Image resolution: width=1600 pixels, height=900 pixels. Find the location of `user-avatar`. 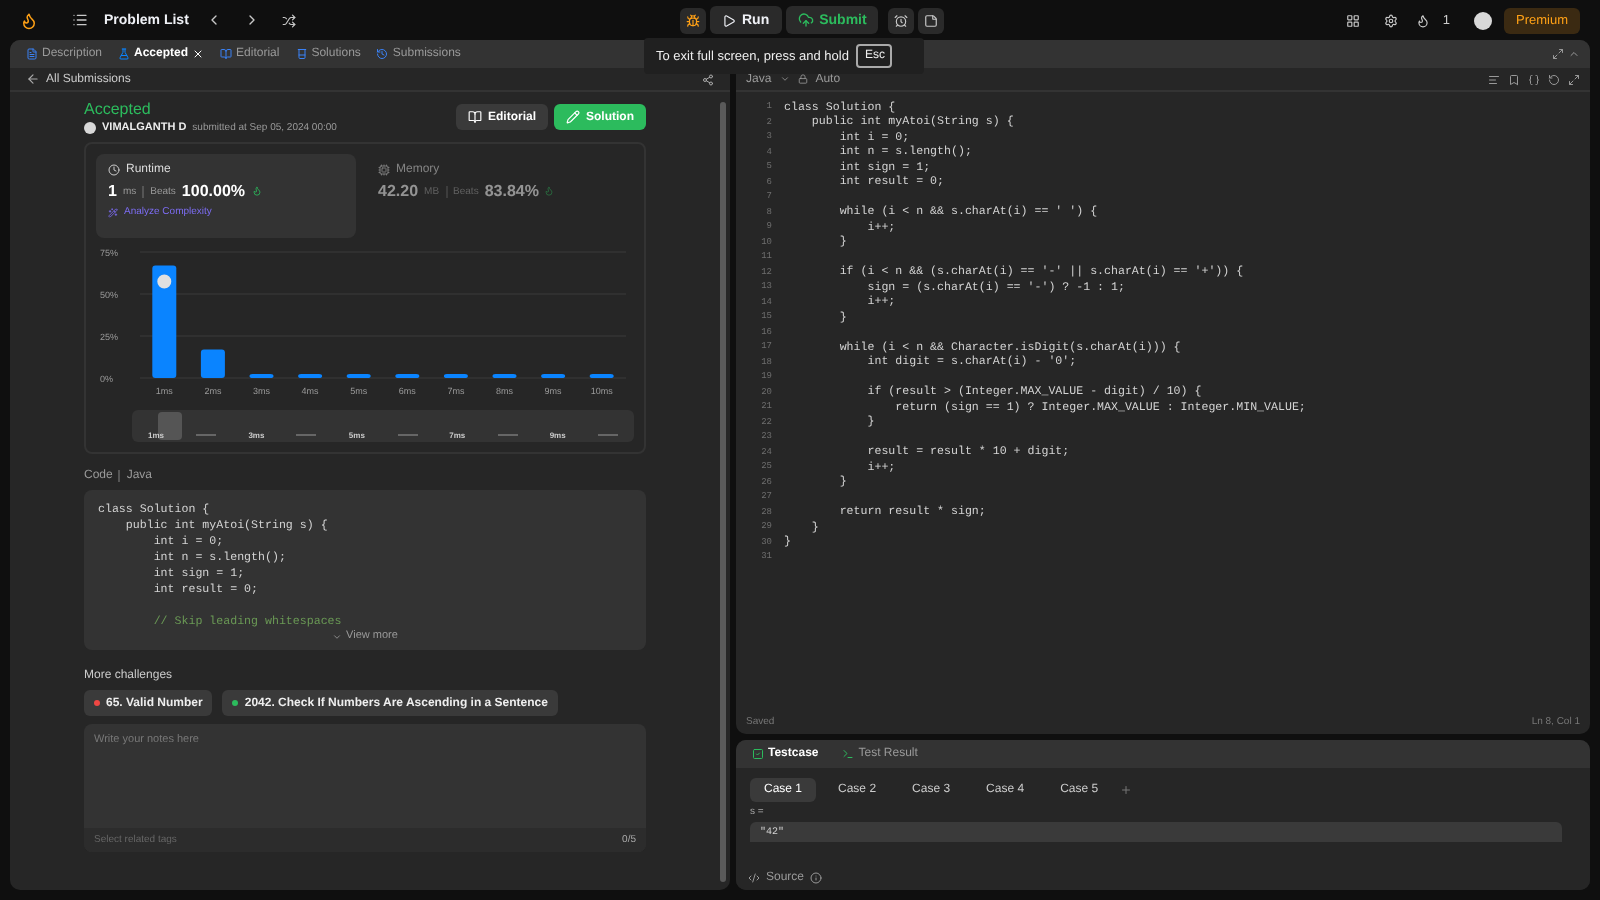

user-avatar is located at coordinates (90, 128).